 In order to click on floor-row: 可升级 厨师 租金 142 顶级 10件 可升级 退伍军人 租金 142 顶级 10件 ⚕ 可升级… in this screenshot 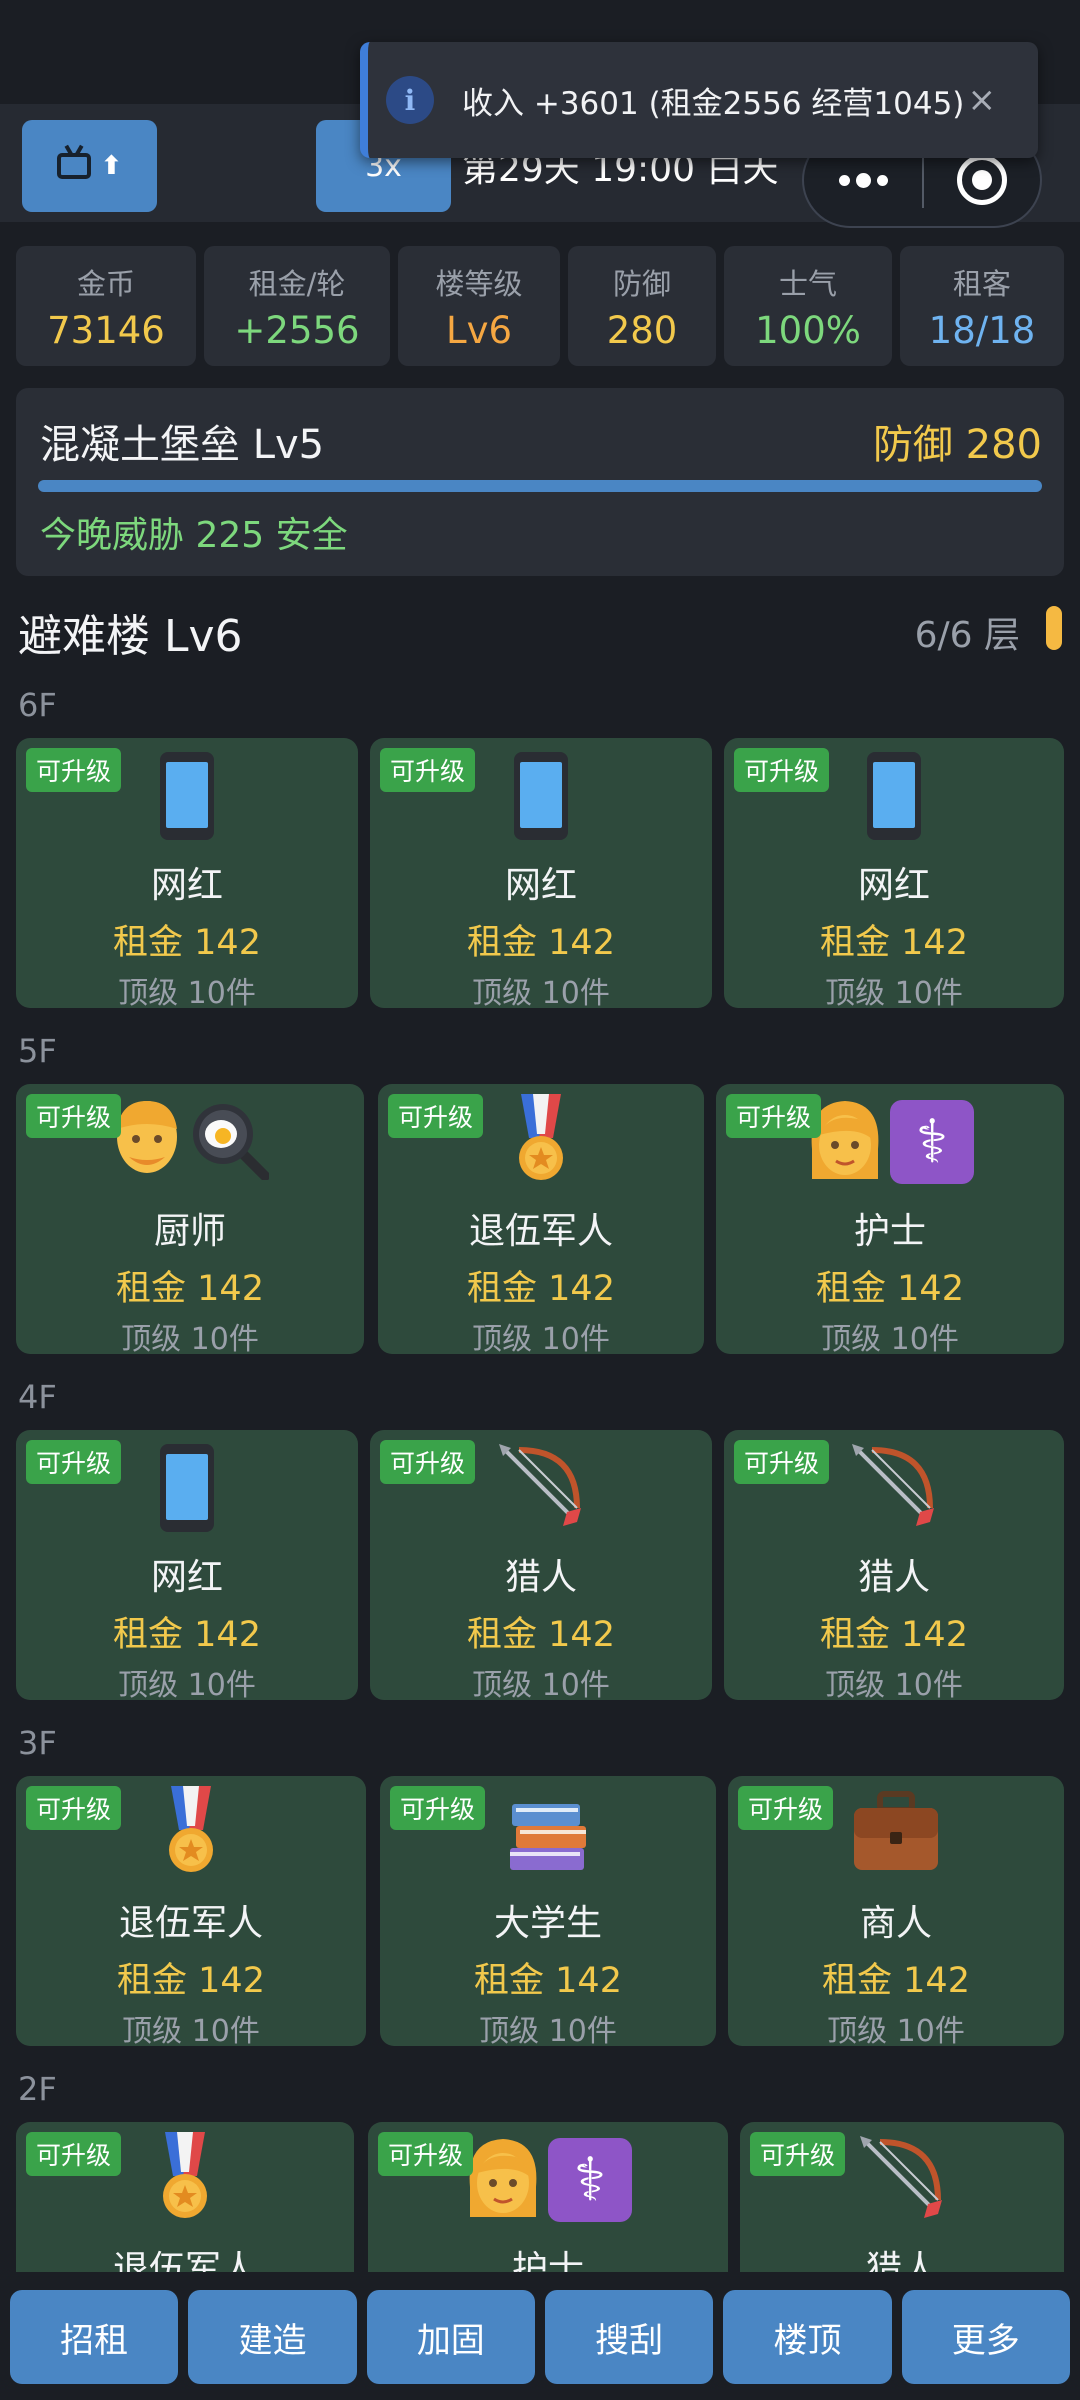, I will do `click(540, 1219)`.